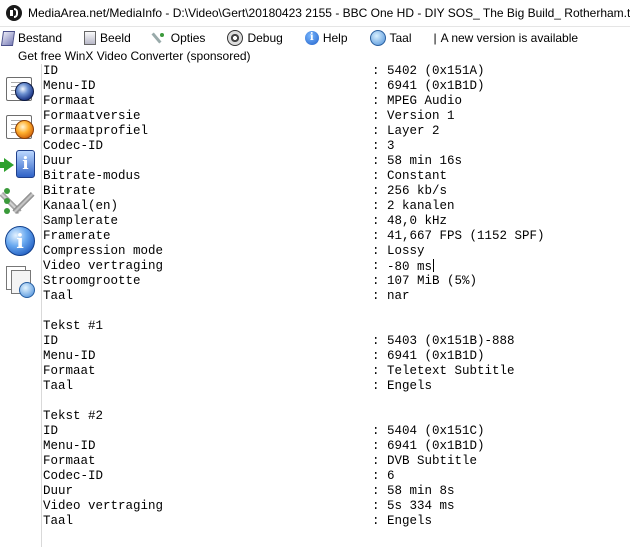 The width and height of the screenshot is (630, 547). I want to click on menu-language: Taal, so click(390, 38).